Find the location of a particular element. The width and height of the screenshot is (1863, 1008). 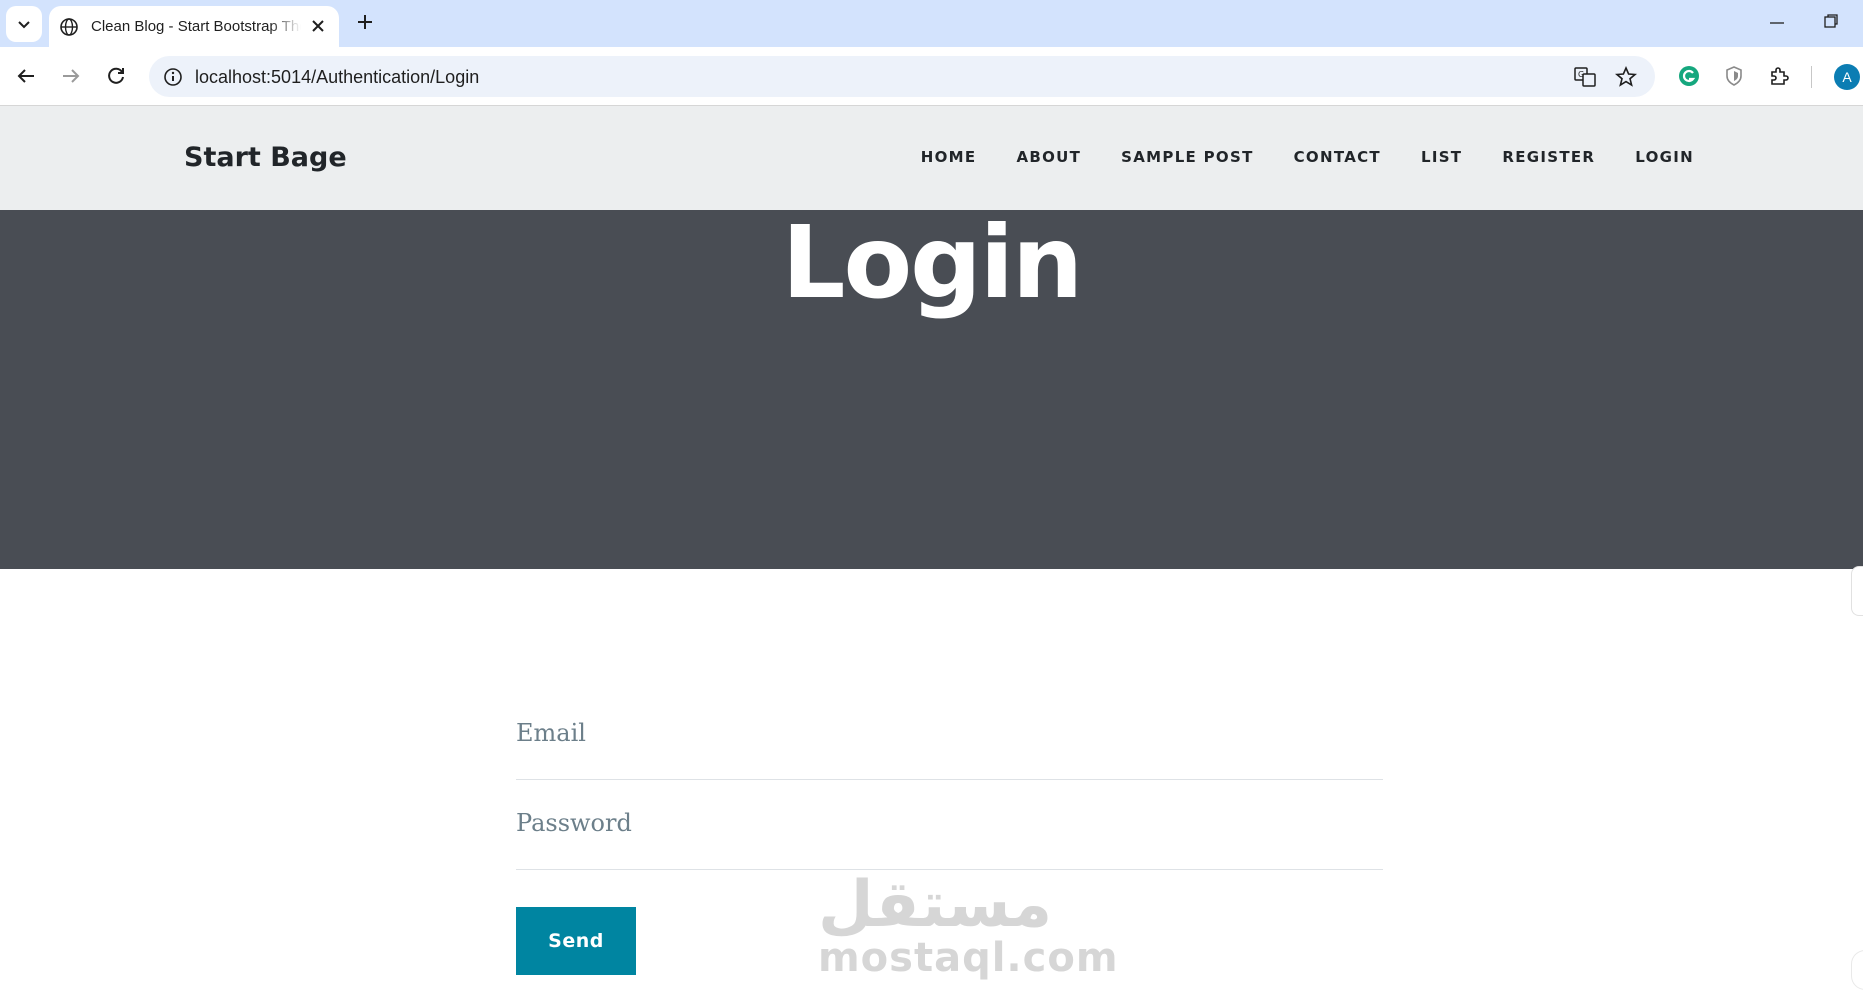

watermark-arabic: مستقل is located at coordinates (935, 905).